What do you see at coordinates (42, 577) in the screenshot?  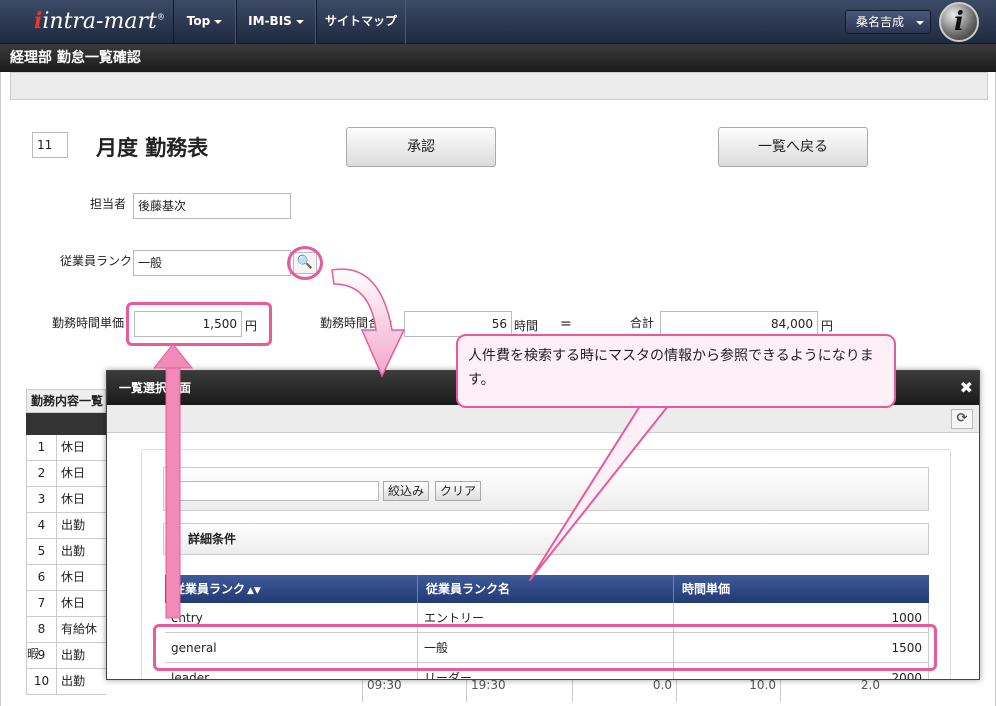 I see `row-number: 6` at bounding box center [42, 577].